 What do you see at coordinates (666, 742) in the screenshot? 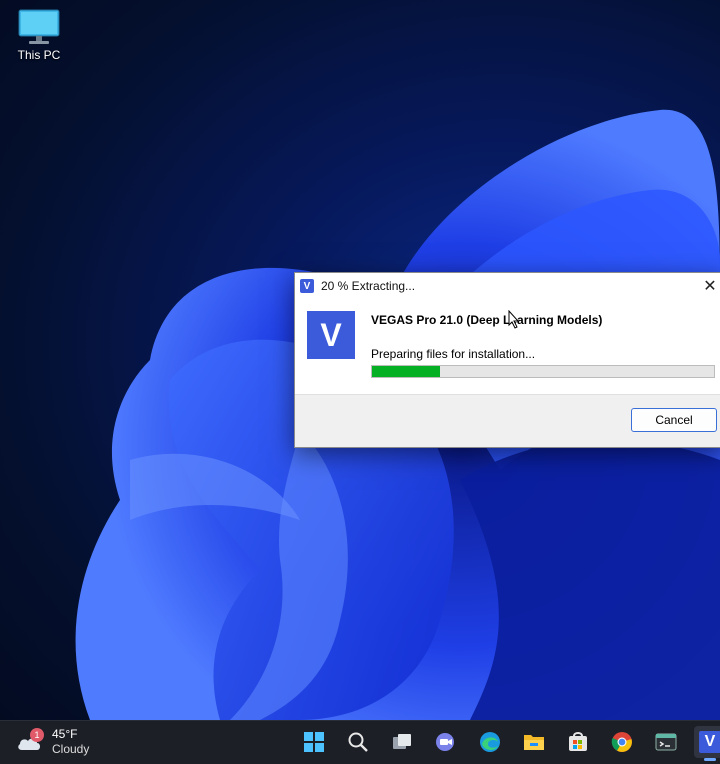
I see `terminal-icon` at bounding box center [666, 742].